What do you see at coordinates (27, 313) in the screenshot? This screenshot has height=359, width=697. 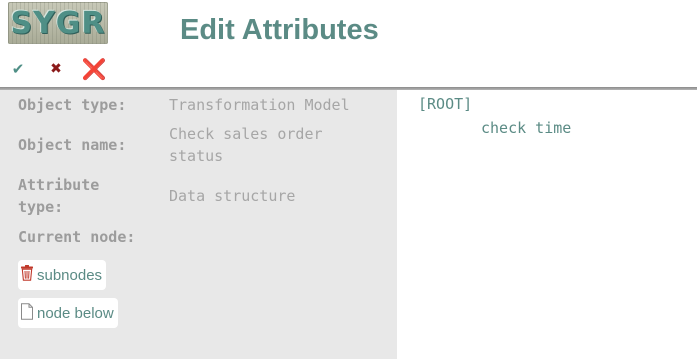 I see `blank-page-icon` at bounding box center [27, 313].